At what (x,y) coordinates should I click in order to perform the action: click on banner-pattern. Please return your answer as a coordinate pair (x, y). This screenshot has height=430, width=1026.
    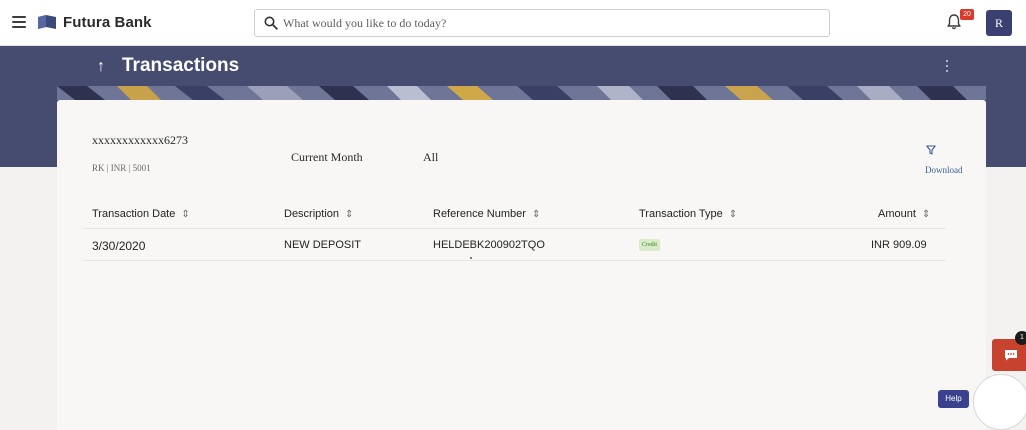
    Looking at the image, I should click on (521, 93).